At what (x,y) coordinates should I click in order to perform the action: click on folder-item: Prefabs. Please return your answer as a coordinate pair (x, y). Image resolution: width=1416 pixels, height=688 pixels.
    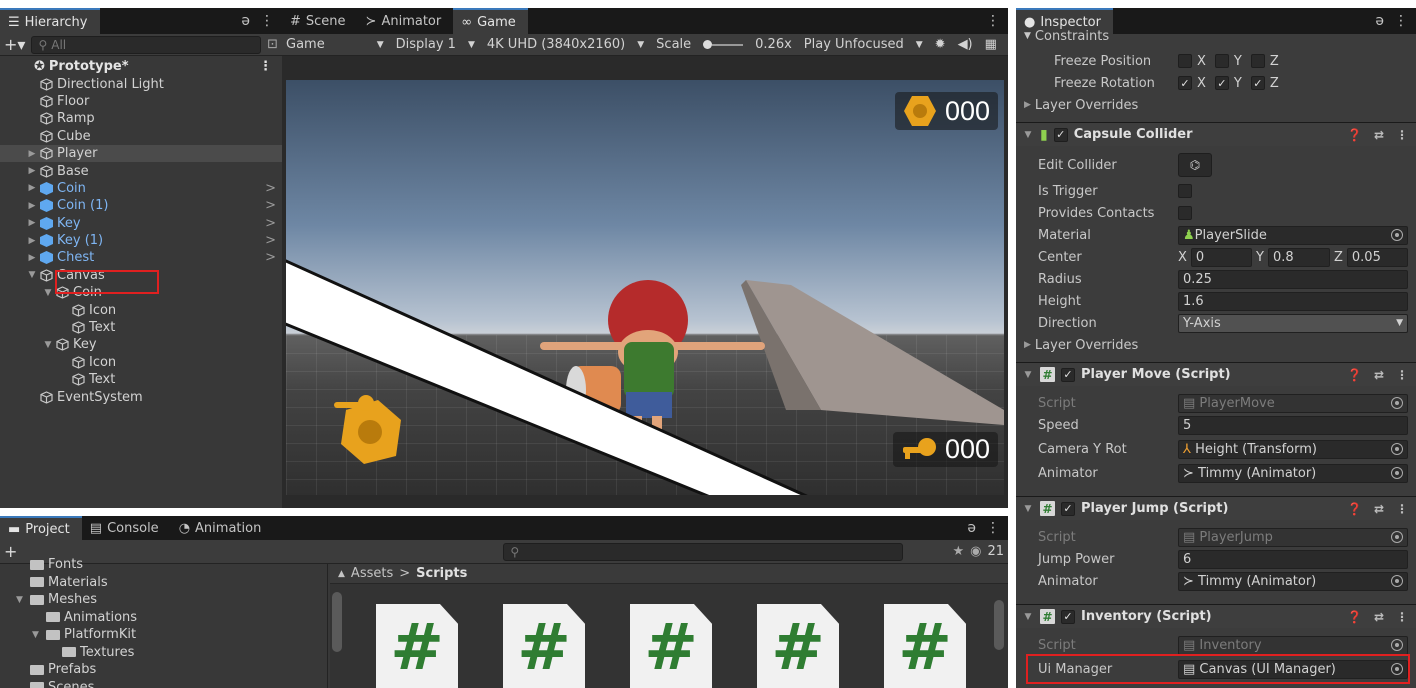
    Looking at the image, I should click on (163, 670).